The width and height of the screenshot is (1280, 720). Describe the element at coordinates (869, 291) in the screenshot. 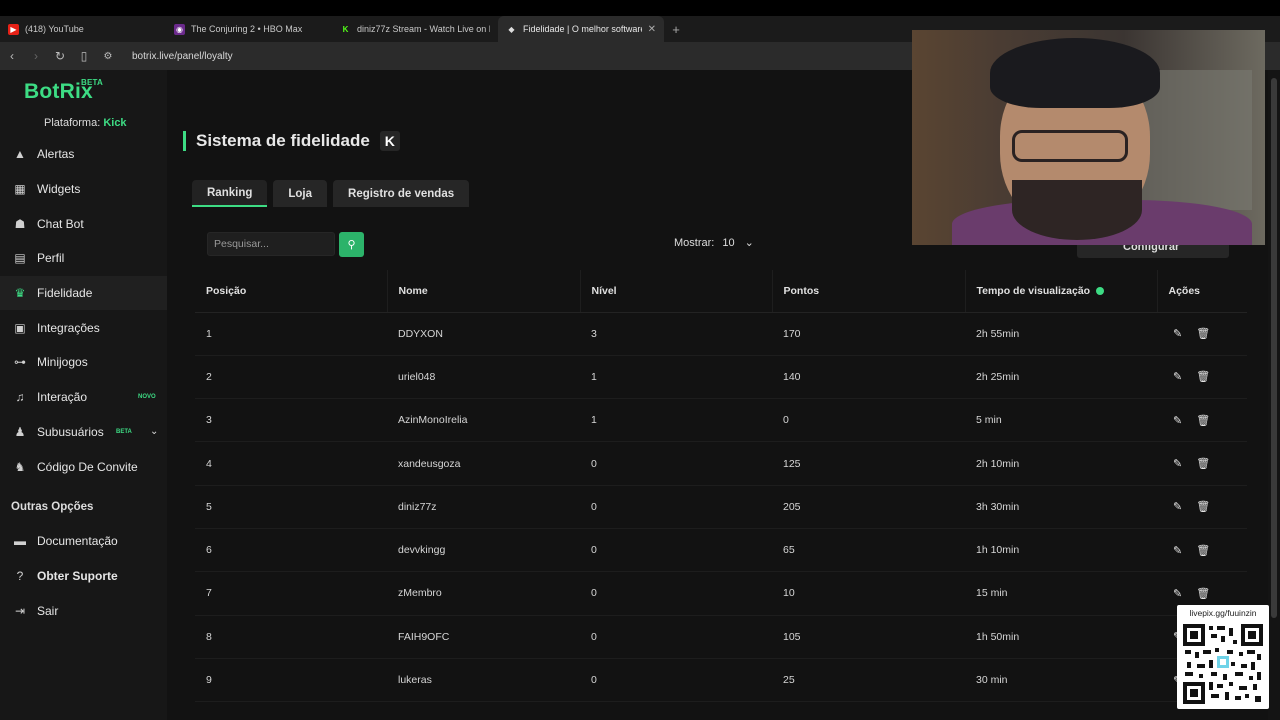

I see `column-header-pontos: Pontos` at that location.